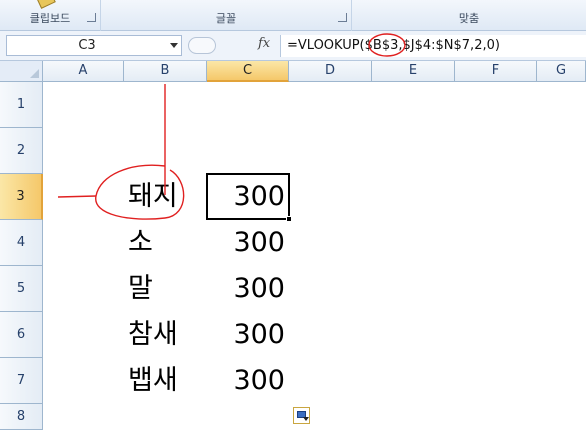 The height and width of the screenshot is (430, 586). What do you see at coordinates (153, 196) in the screenshot?
I see `cell-b3: 돼지` at bounding box center [153, 196].